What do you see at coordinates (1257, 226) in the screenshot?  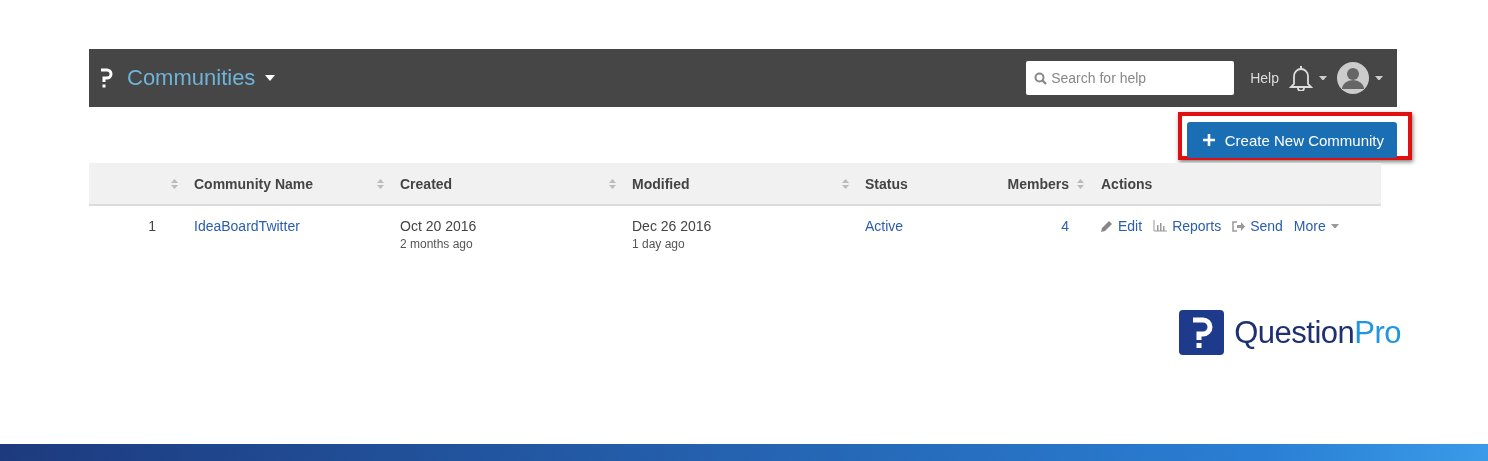 I see `send-link: Send` at bounding box center [1257, 226].